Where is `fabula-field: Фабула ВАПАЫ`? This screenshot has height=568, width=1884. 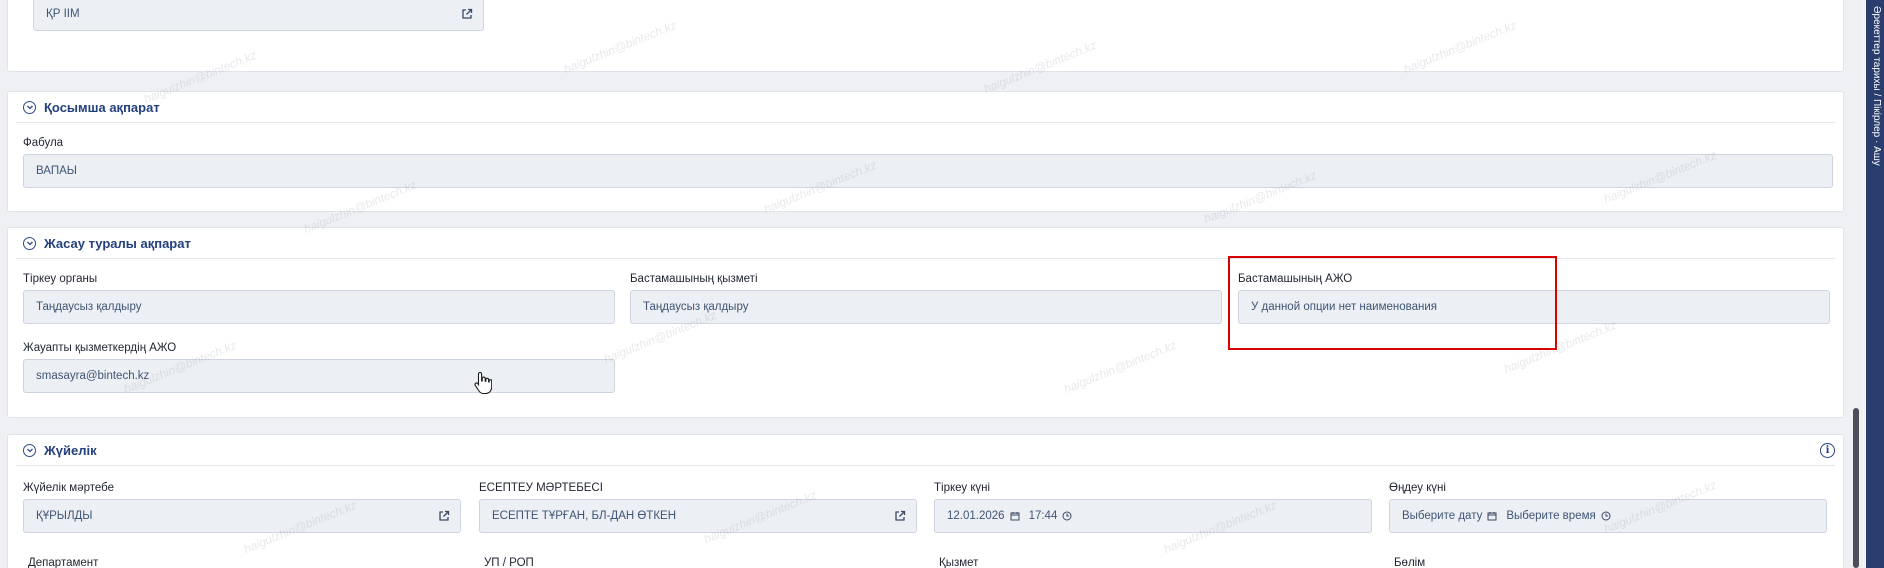
fabula-field: Фабула ВАПАЫ is located at coordinates (928, 162).